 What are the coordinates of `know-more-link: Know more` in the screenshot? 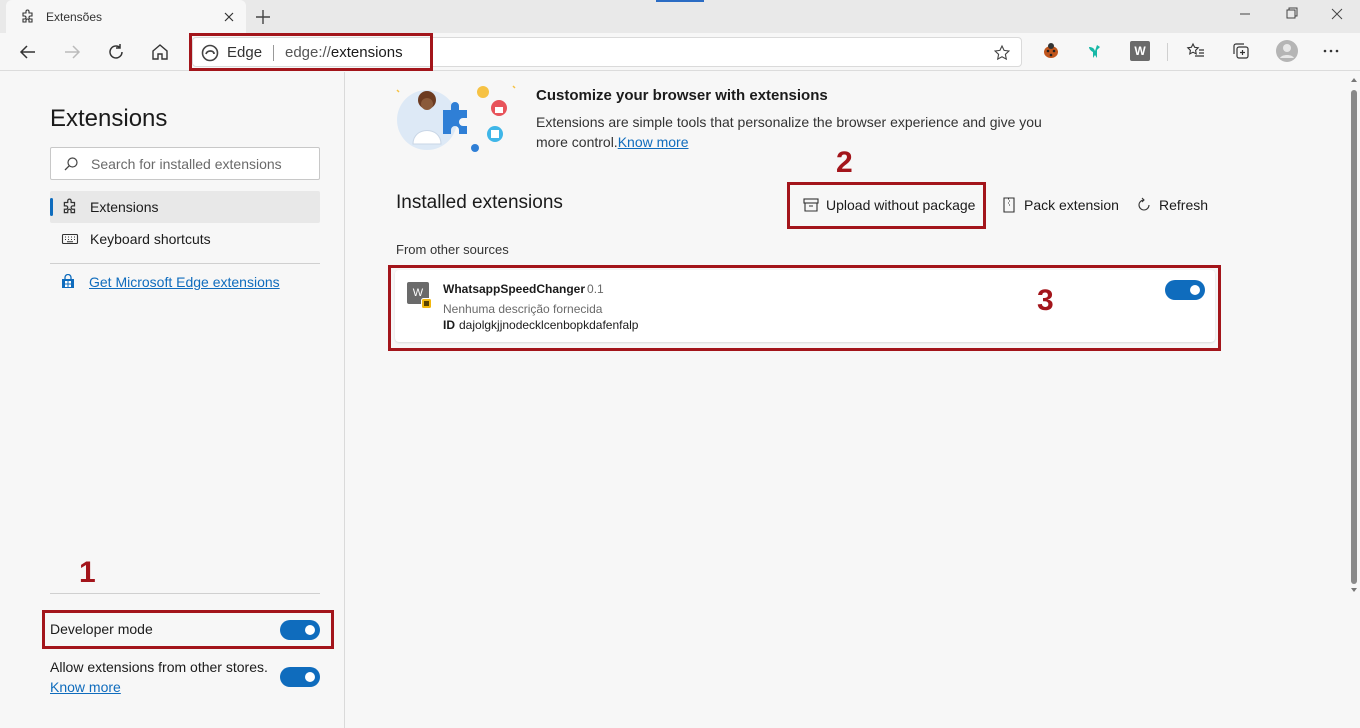 It's located at (85, 687).